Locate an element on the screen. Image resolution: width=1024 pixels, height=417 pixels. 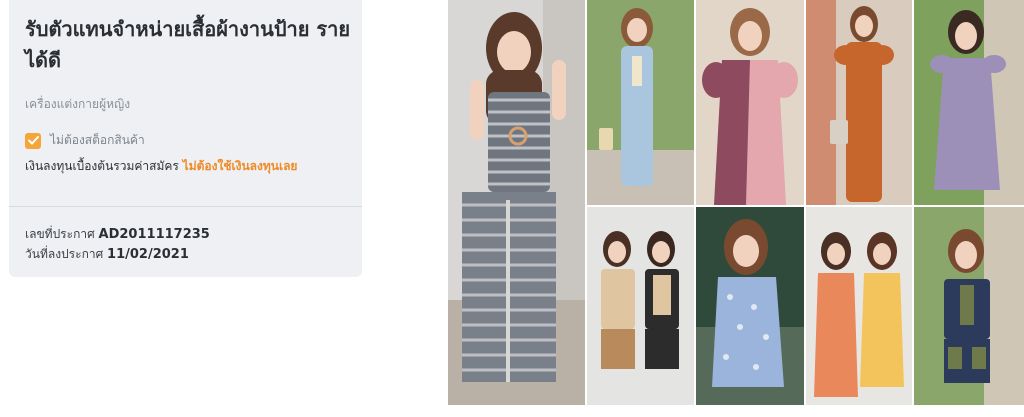
listing-title: รับตัวแทนจำหน่ายเสื้อผ้างานป้าย รายได้ดี is located at coordinates (188, 44).